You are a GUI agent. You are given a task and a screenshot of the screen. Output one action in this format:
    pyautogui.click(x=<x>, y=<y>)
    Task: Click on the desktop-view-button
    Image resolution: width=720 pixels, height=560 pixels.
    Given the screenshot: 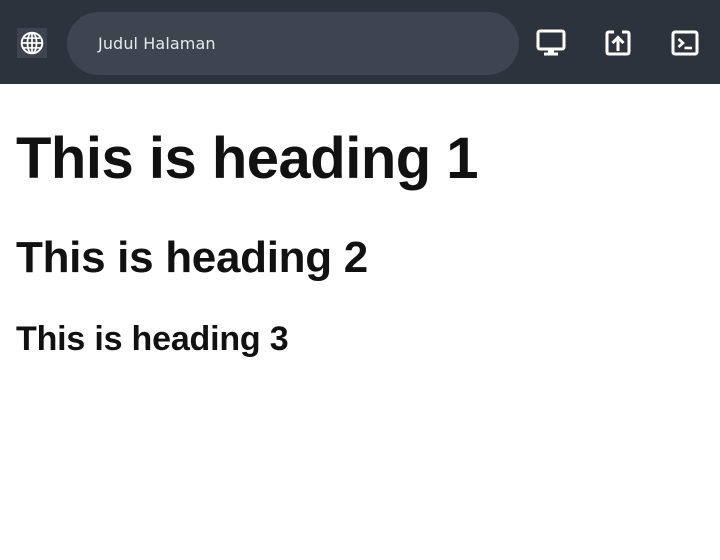 What is the action you would take?
    pyautogui.click(x=551, y=43)
    